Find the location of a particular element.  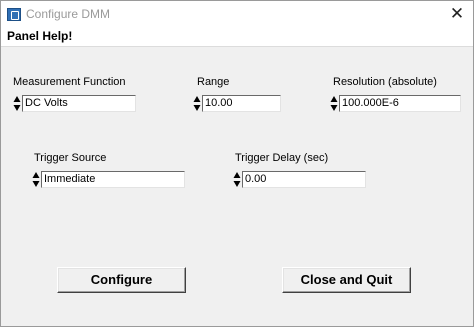

menu-bar: Panel Help! is located at coordinates (237, 37).